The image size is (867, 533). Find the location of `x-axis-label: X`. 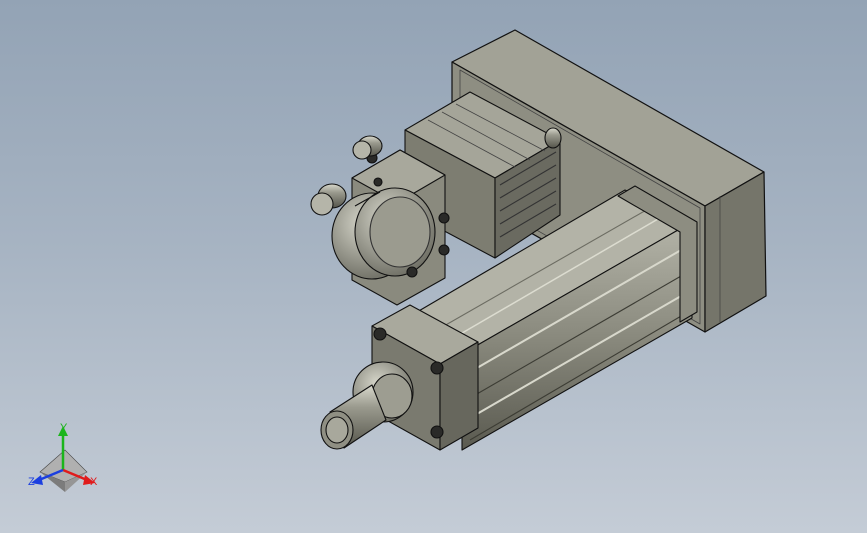

x-axis-label: X is located at coordinates (94, 482).